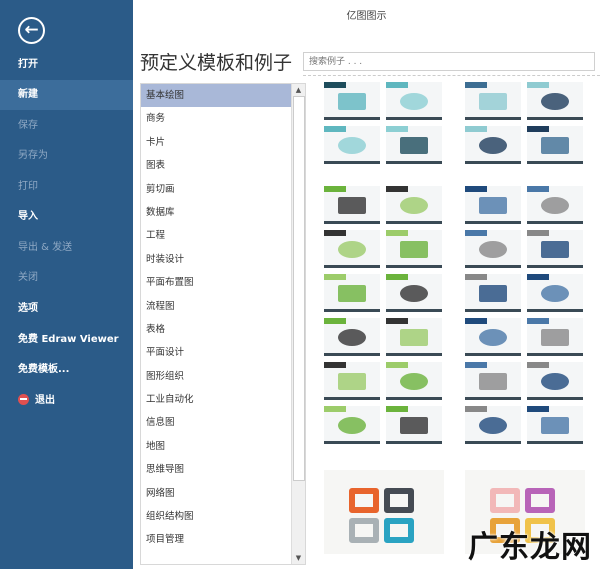  What do you see at coordinates (299, 288) in the screenshot?
I see `scrollbar-thumb` at bounding box center [299, 288].